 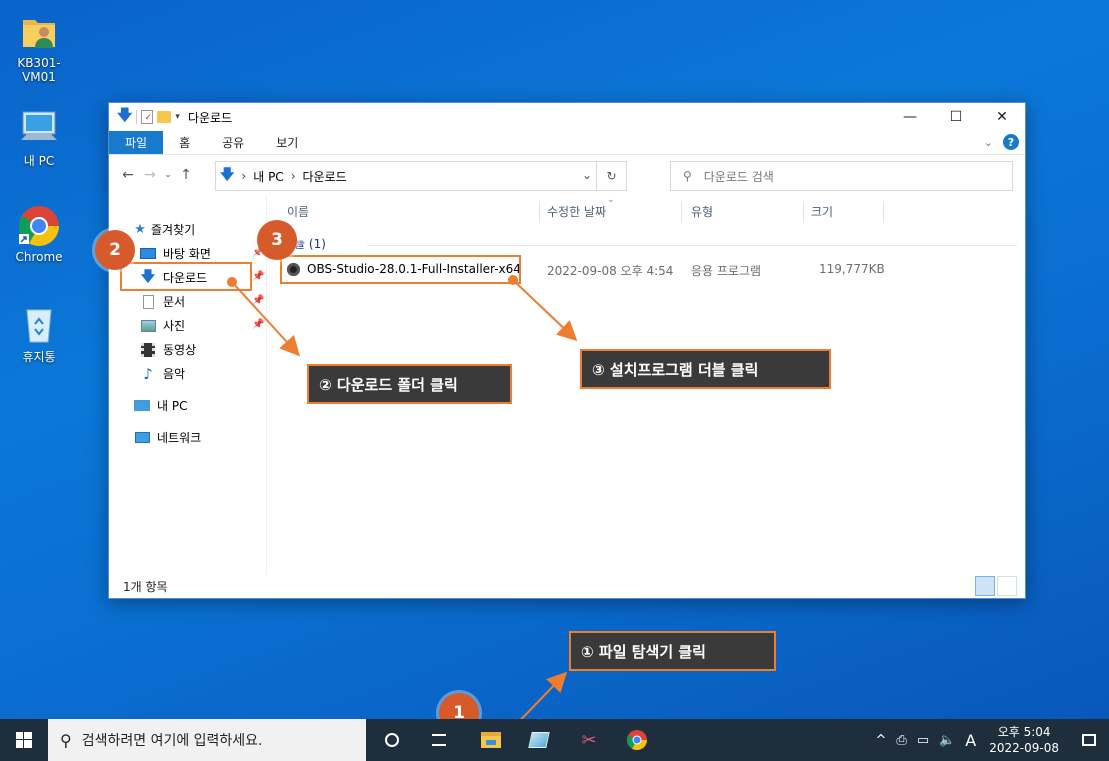 I want to click on clock: 오후 5:04 2022-09-08, so click(x=1024, y=740).